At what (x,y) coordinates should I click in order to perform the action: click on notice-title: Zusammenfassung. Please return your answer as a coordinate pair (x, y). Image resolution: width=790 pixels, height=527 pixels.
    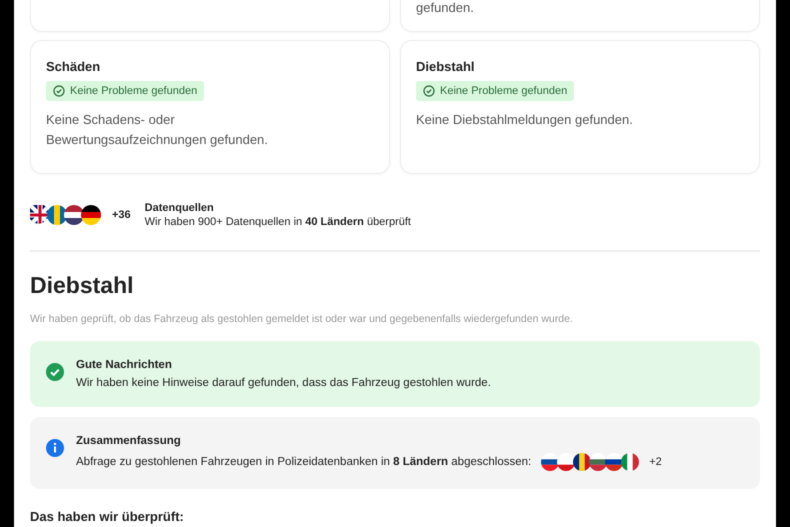
    Looking at the image, I should click on (129, 441).